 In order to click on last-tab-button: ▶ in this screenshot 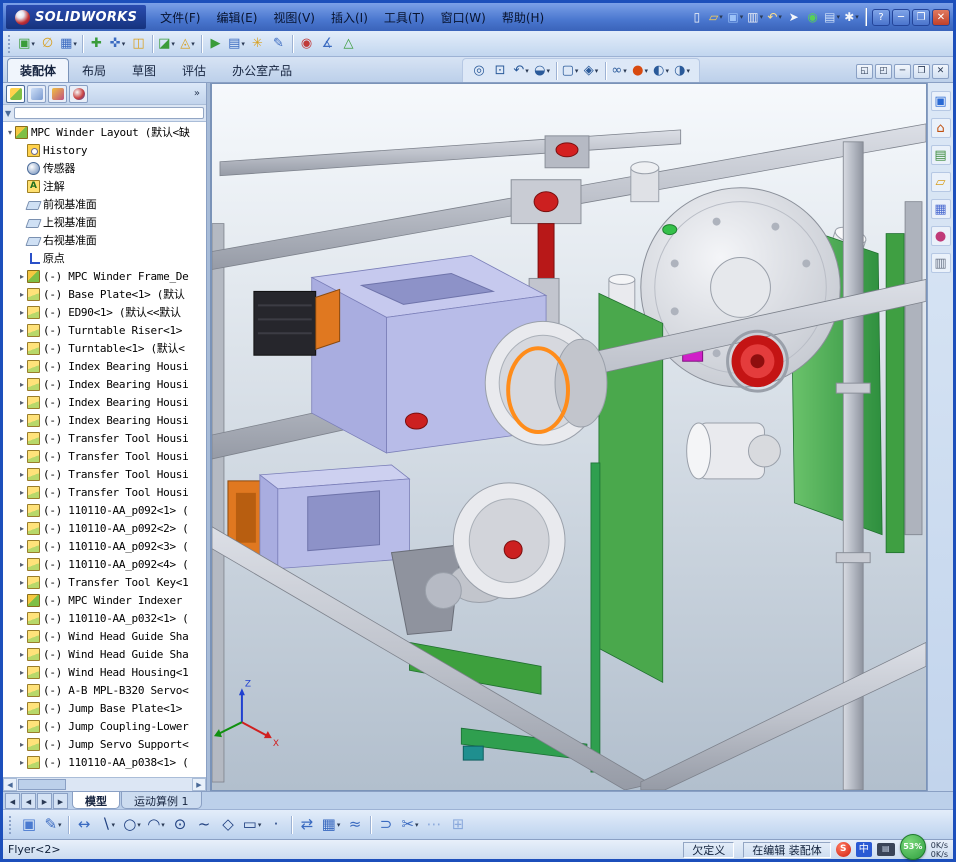, I will do `click(60, 801)`.